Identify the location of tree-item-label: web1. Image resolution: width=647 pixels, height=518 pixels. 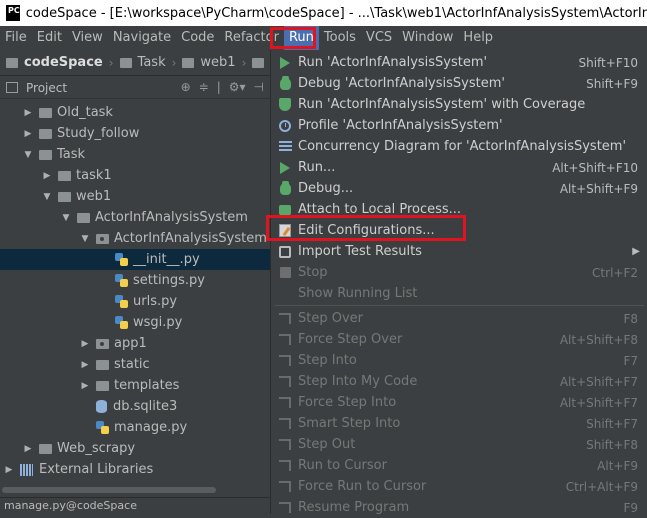
(94, 196).